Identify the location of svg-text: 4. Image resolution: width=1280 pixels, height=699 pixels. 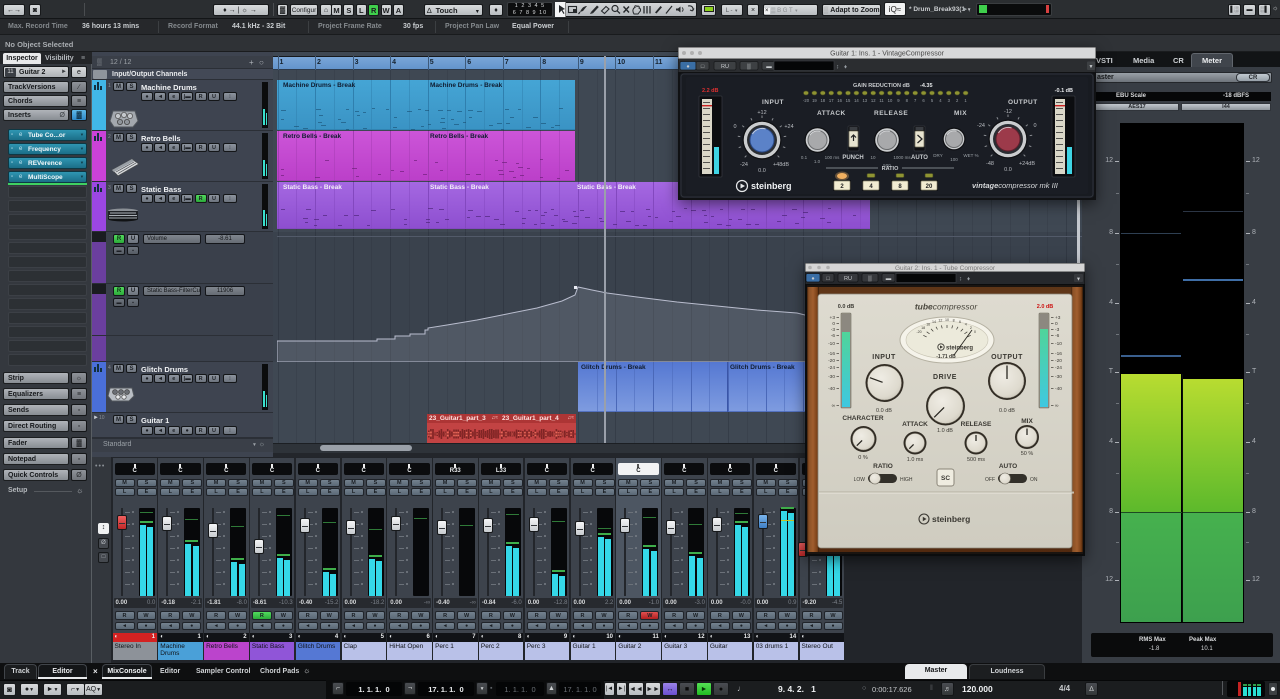
(966, 325).